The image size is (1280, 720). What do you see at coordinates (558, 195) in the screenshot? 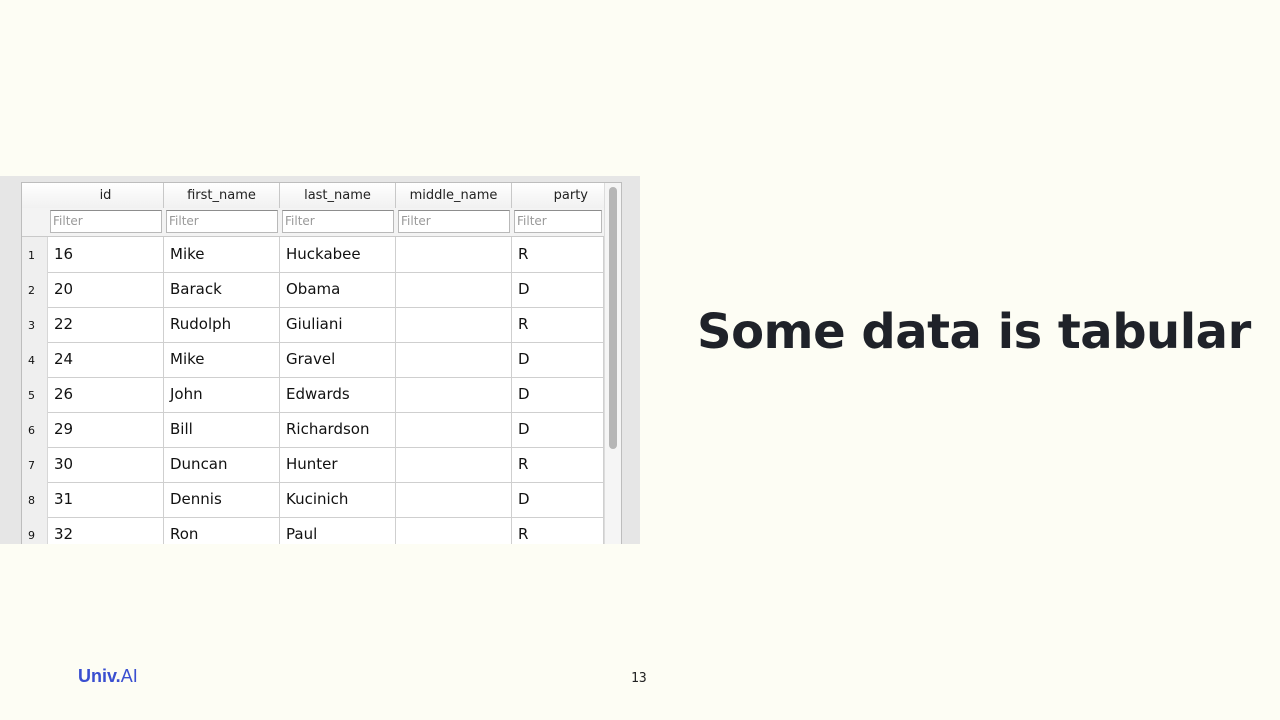
I see `column-header-party: party` at bounding box center [558, 195].